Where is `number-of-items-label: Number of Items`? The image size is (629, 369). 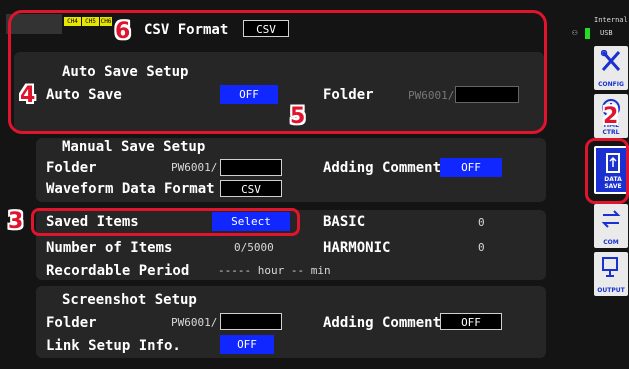 number-of-items-label: Number of Items is located at coordinates (109, 248).